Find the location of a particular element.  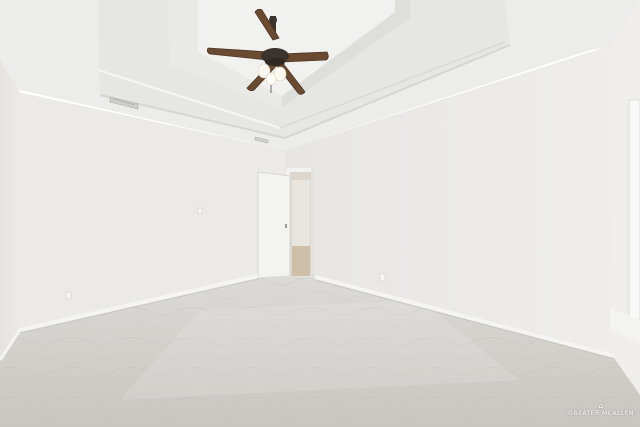

left-wall is located at coordinates (10, 210).